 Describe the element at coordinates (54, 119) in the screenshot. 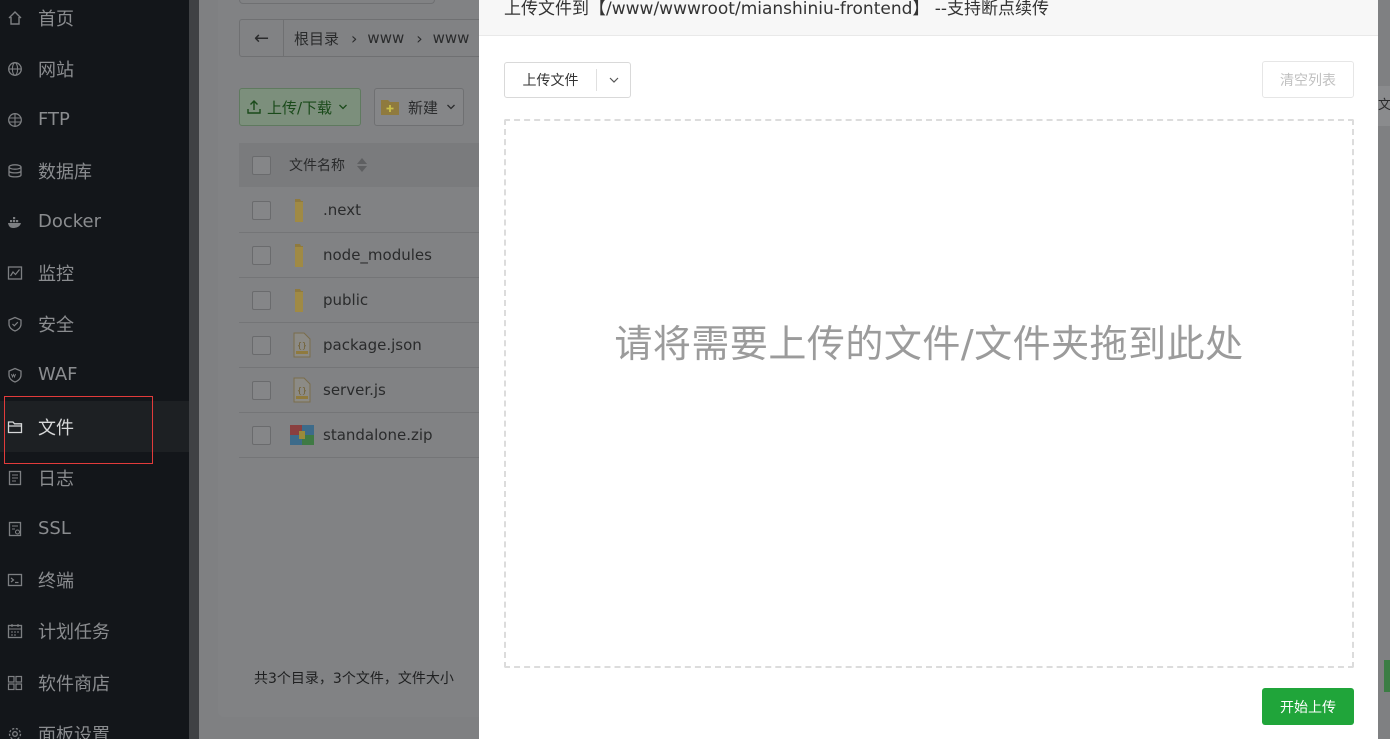

I see `sidebar-item-label: FTP` at that location.